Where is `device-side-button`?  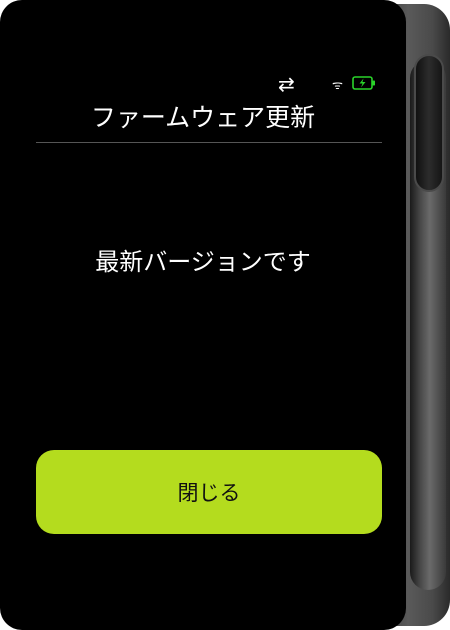
device-side-button is located at coordinates (429, 123).